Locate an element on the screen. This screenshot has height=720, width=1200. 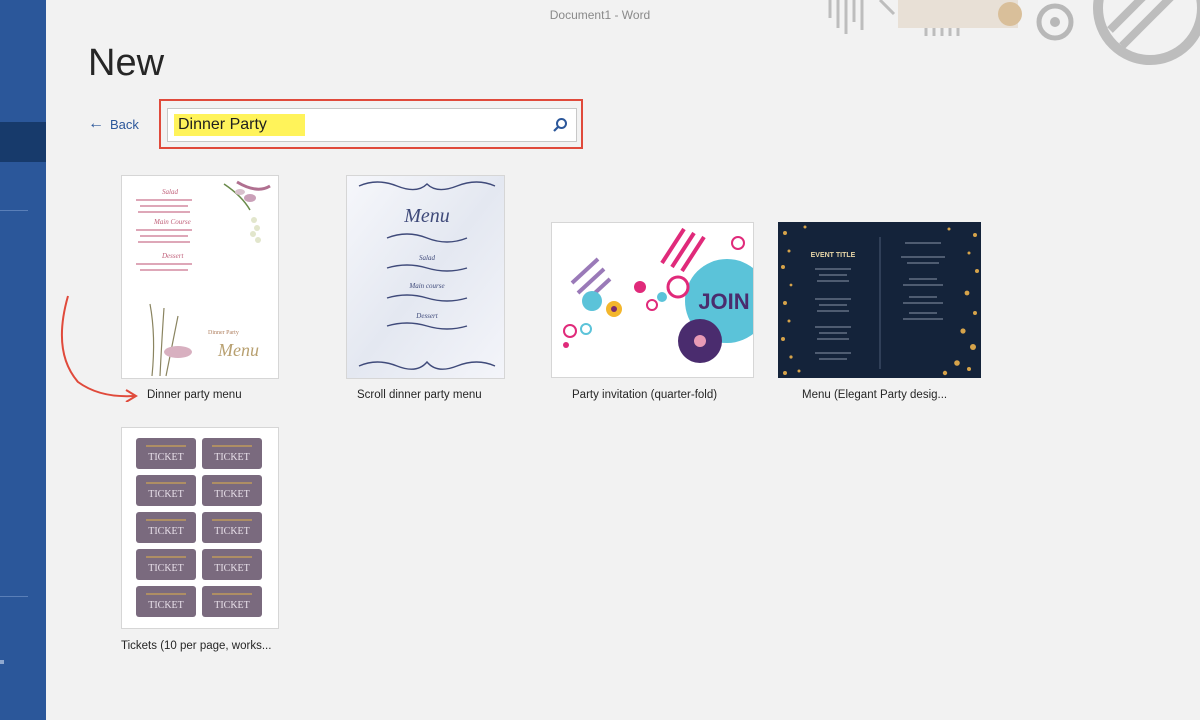
preview-text: Main course is located at coordinates (426, 286).